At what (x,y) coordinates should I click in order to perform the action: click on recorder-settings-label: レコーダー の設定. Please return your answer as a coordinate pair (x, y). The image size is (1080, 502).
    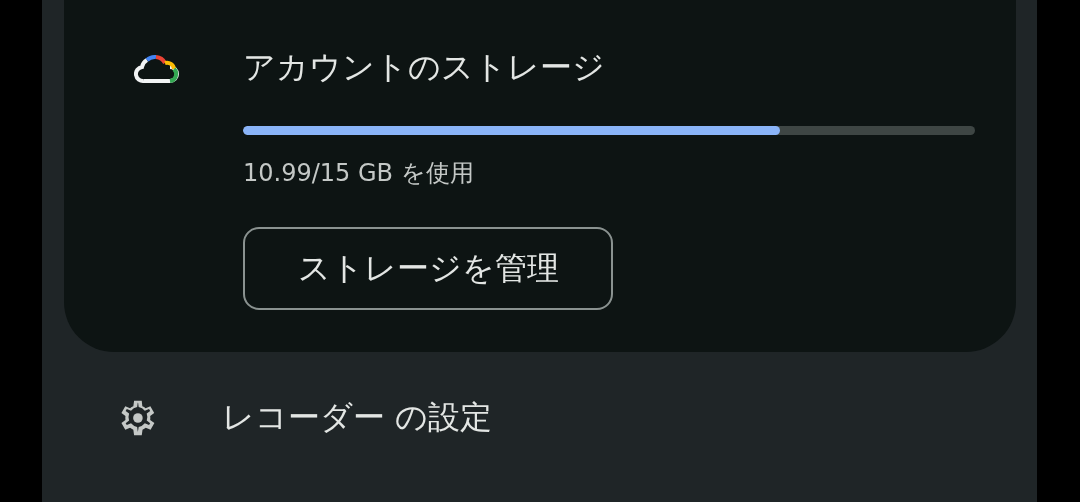
    Looking at the image, I should click on (357, 418).